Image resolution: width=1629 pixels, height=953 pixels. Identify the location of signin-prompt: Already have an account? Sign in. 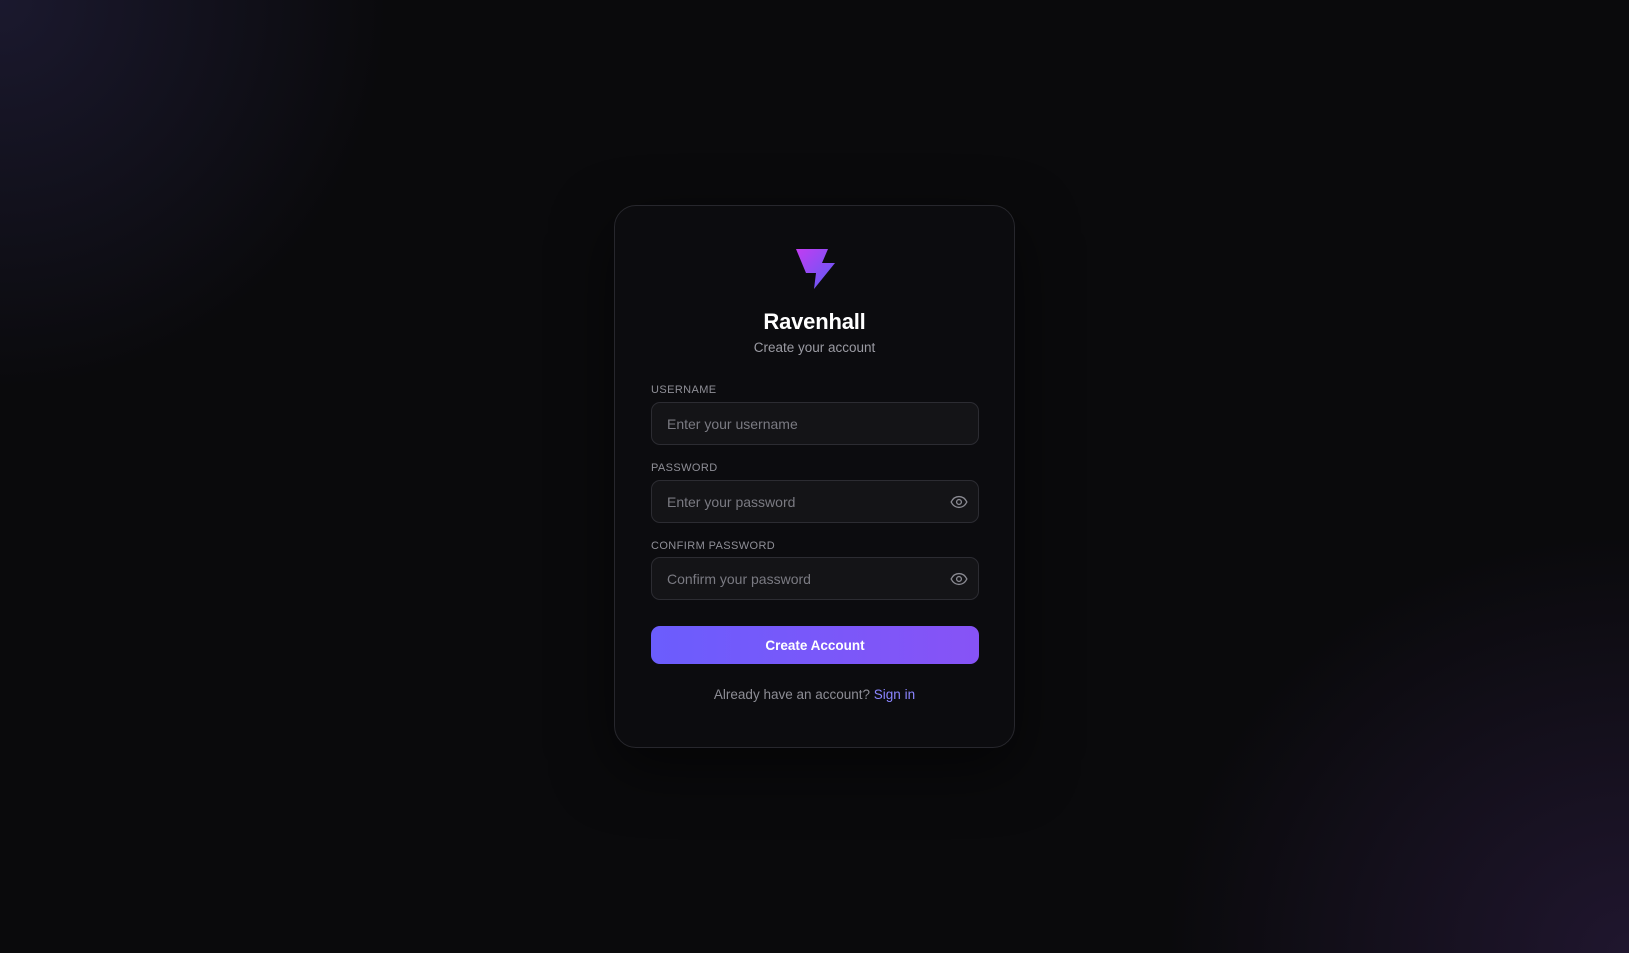
(814, 694).